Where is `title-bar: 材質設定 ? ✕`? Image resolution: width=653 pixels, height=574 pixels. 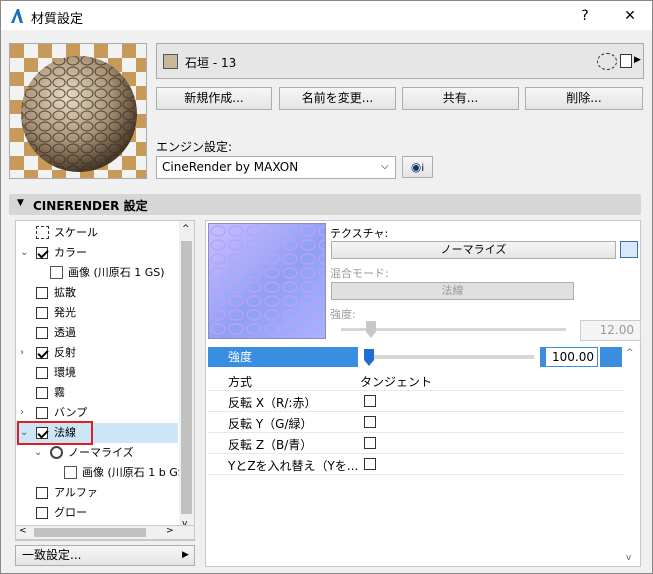 title-bar: 材質設定 ? ✕ is located at coordinates (326, 16).